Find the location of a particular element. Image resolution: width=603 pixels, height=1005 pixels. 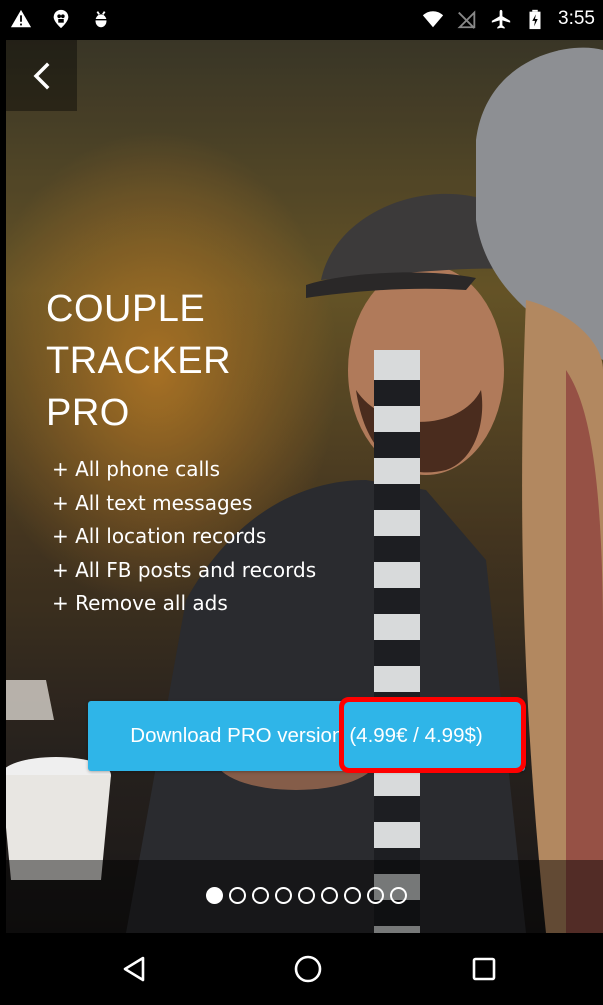

status-bar: 3:55 is located at coordinates (301, 20).